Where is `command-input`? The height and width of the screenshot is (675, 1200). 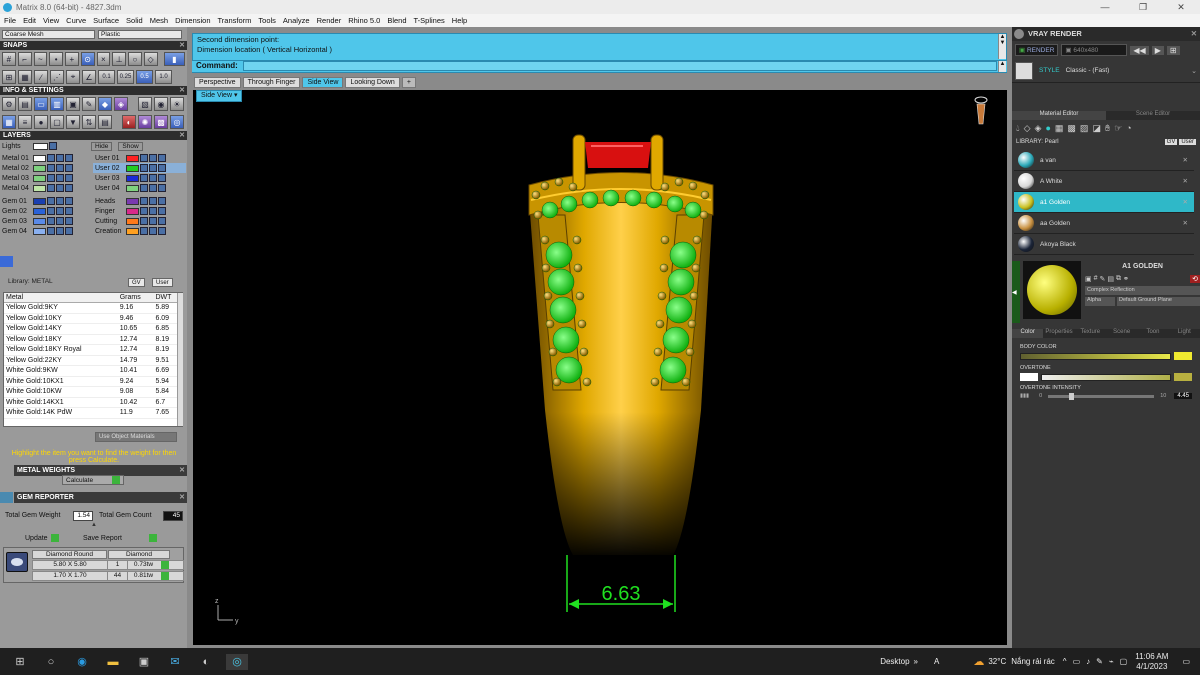 command-input is located at coordinates (620, 66).